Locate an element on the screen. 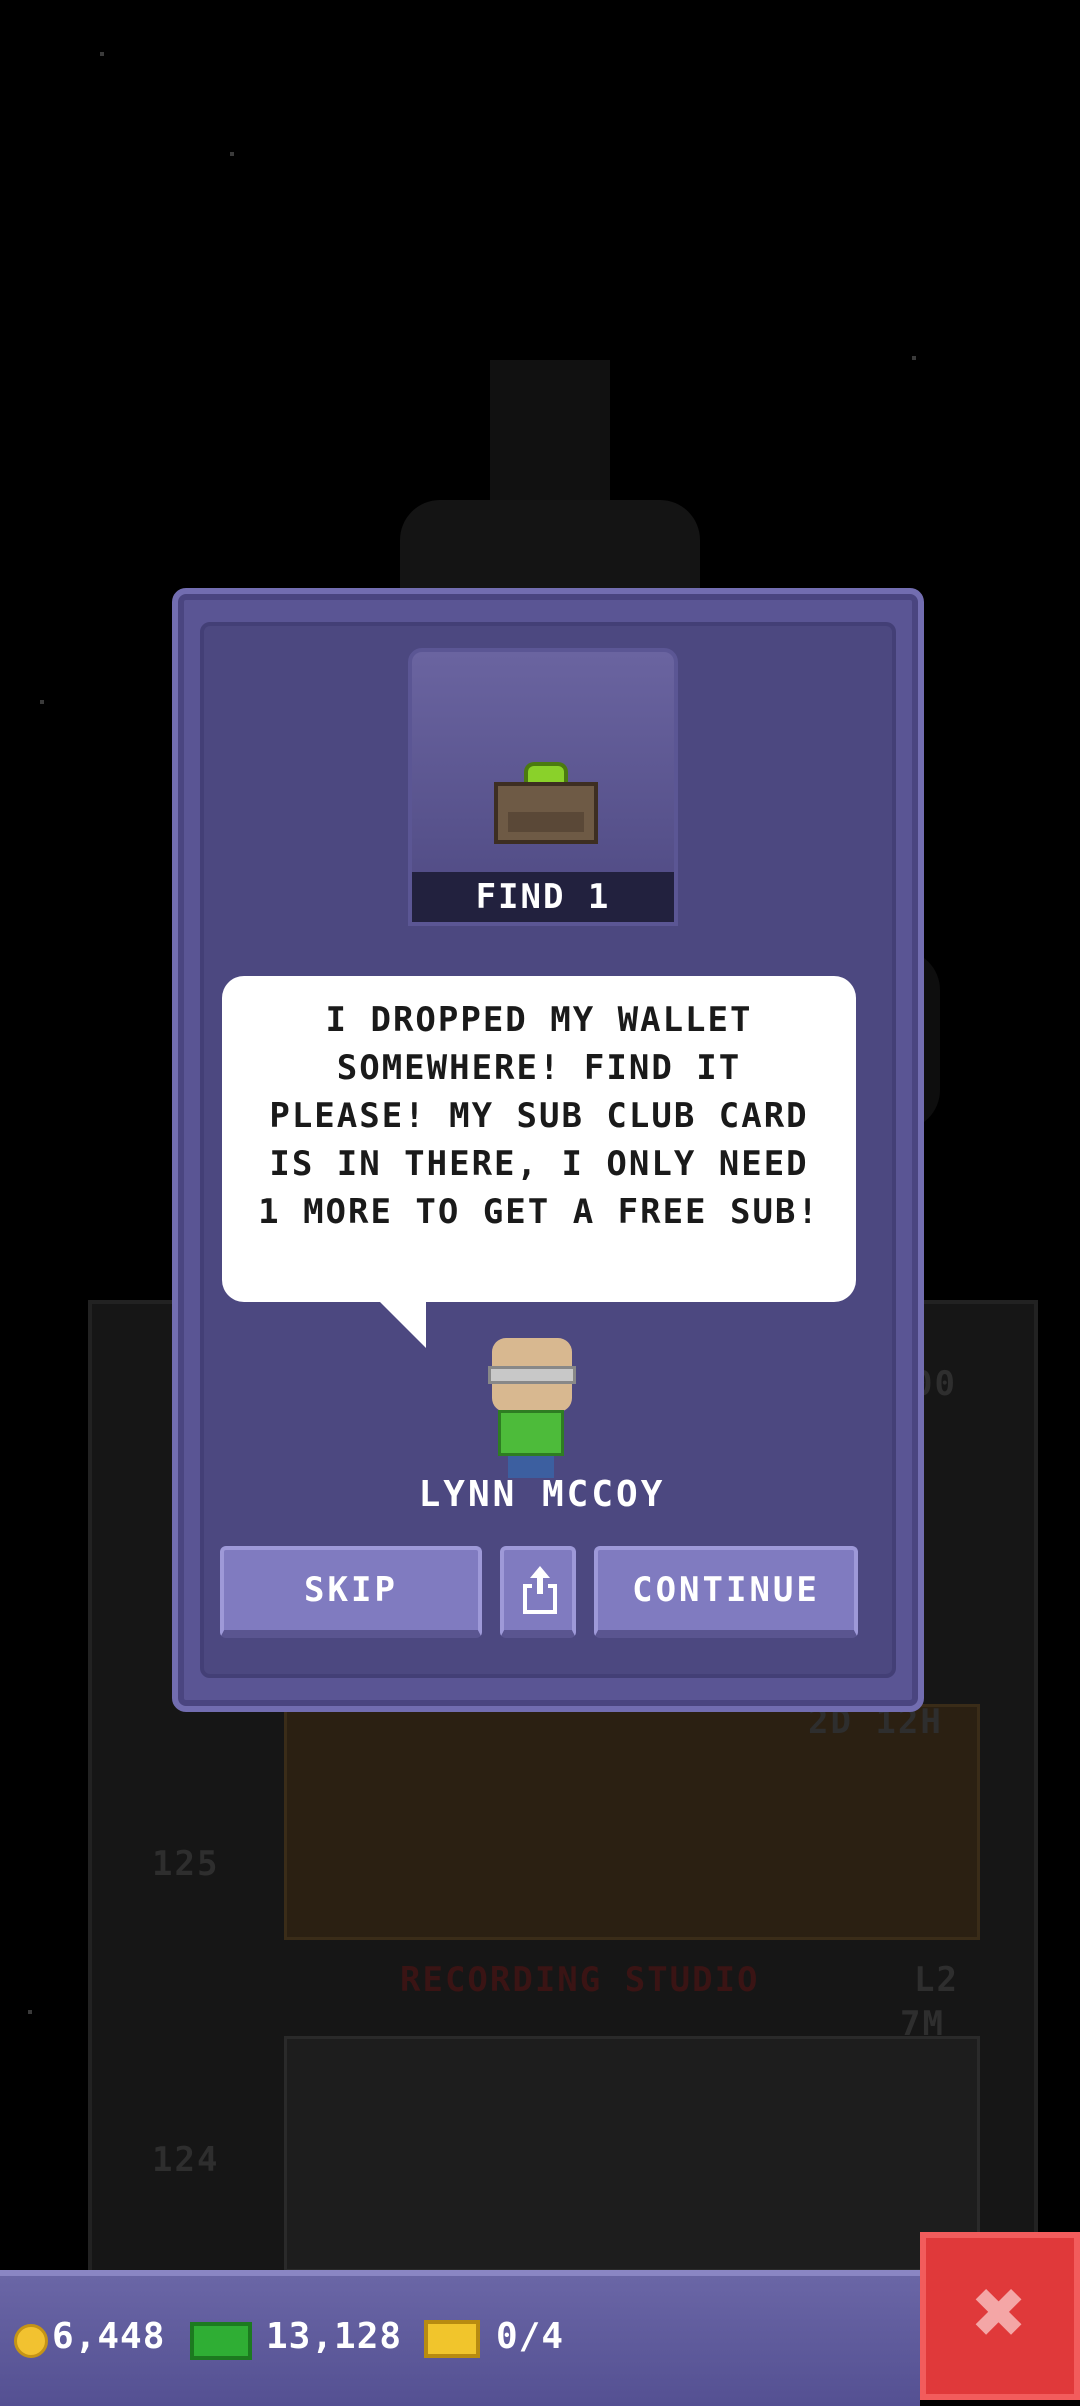 The width and height of the screenshot is (1080, 2406). character-avatar is located at coordinates (534, 1408).